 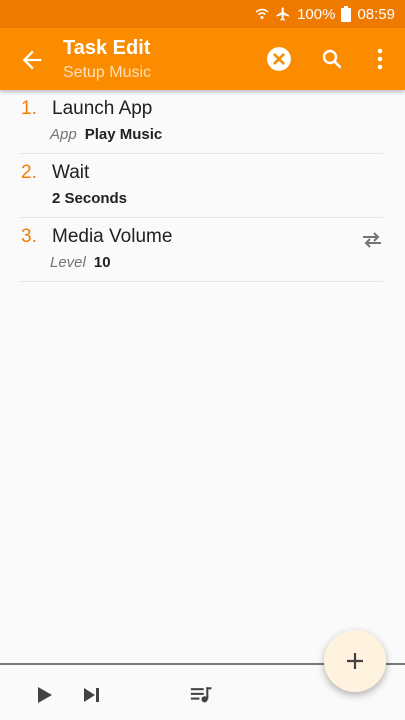 I want to click on action-number: 2., so click(x=29, y=172).